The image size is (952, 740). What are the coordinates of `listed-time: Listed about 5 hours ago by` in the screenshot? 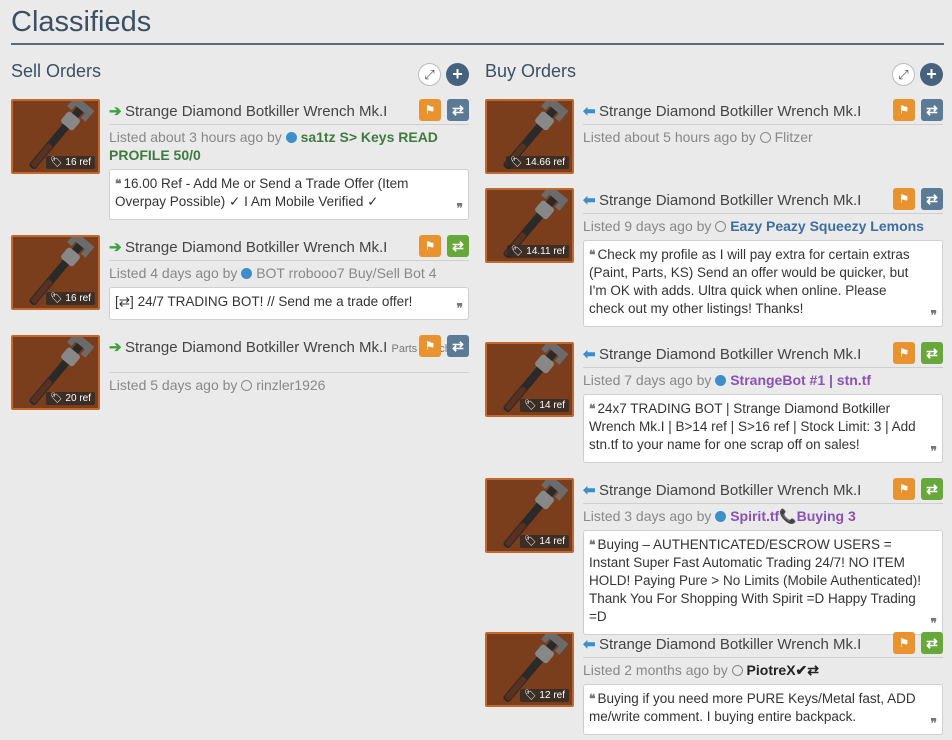 It's located at (669, 137).